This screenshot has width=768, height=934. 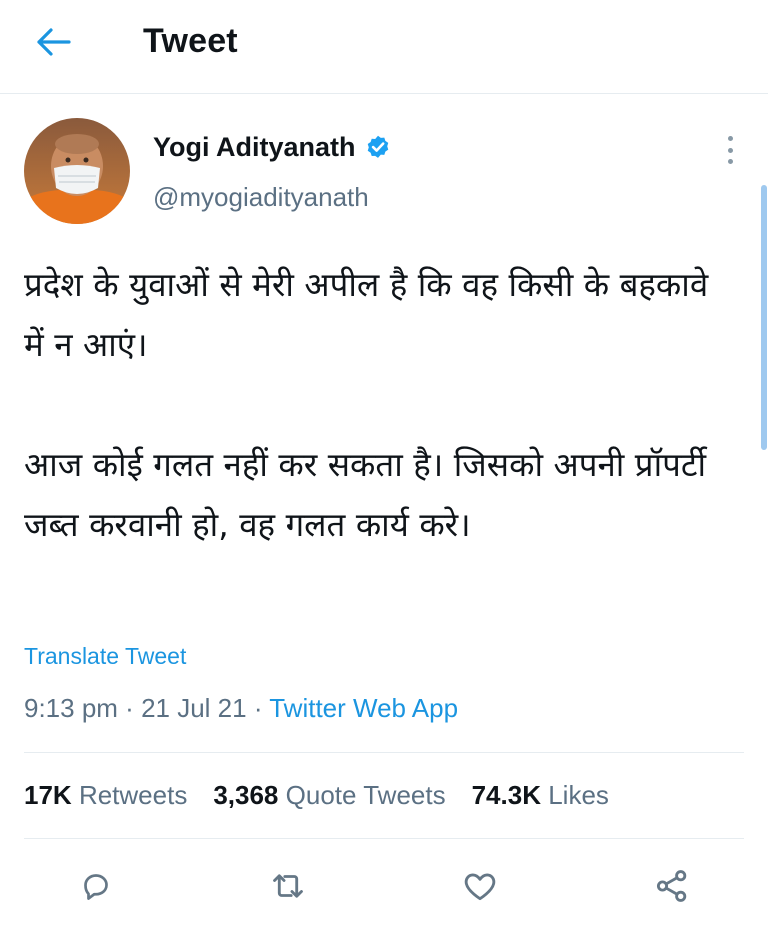 I want to click on back-button, so click(x=54, y=42).